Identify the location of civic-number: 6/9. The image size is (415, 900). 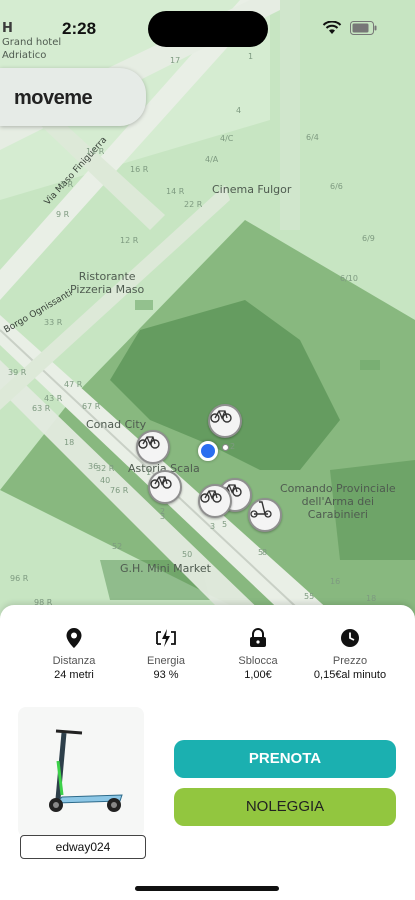
(368, 238).